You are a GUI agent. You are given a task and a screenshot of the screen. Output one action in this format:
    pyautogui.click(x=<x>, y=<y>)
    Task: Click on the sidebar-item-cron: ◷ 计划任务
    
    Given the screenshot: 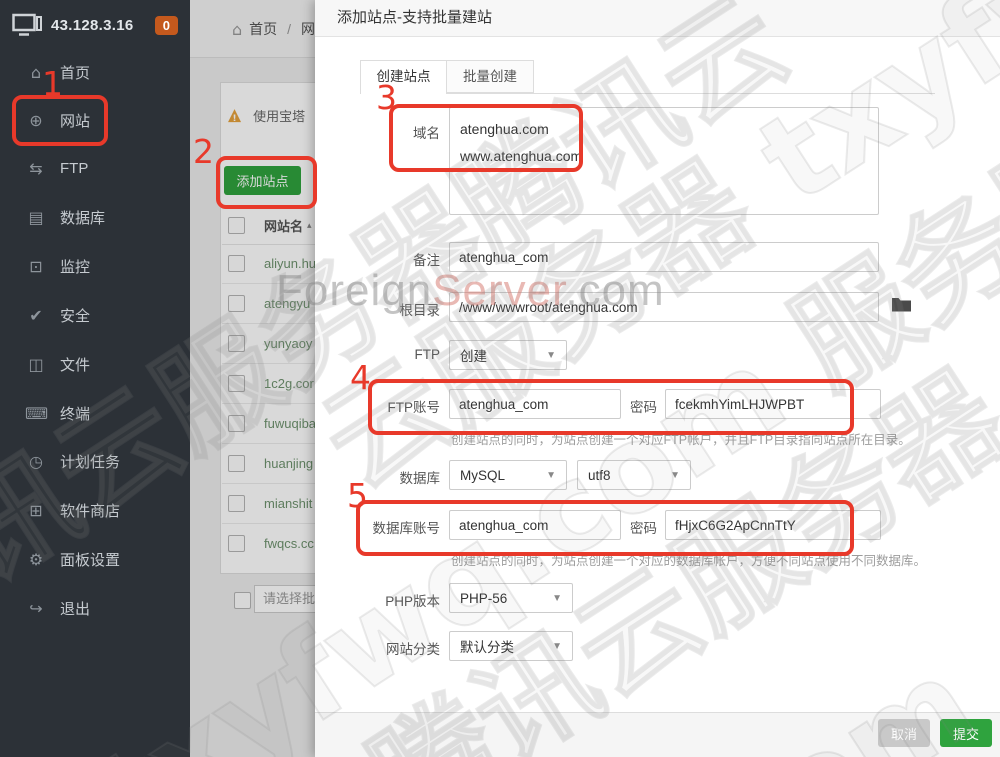 What is the action you would take?
    pyautogui.click(x=95, y=461)
    